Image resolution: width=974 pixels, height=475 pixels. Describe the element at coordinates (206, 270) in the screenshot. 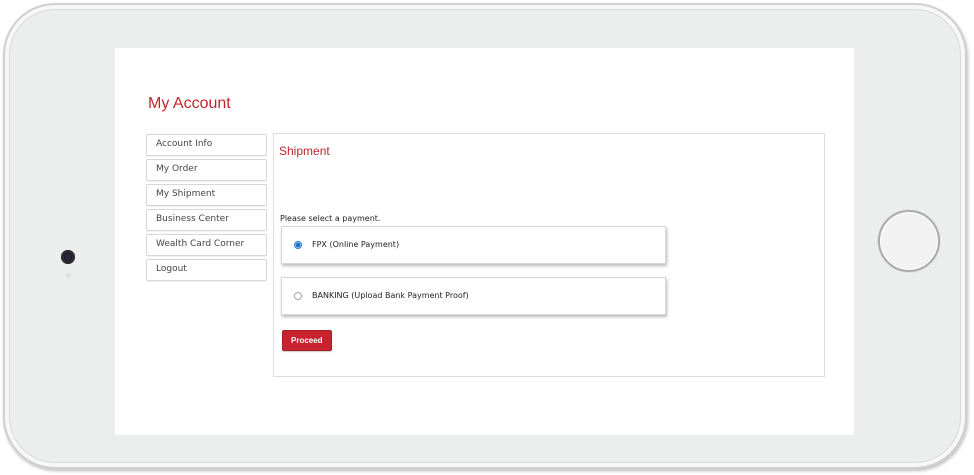

I see `menu-item-logout: Logout` at that location.